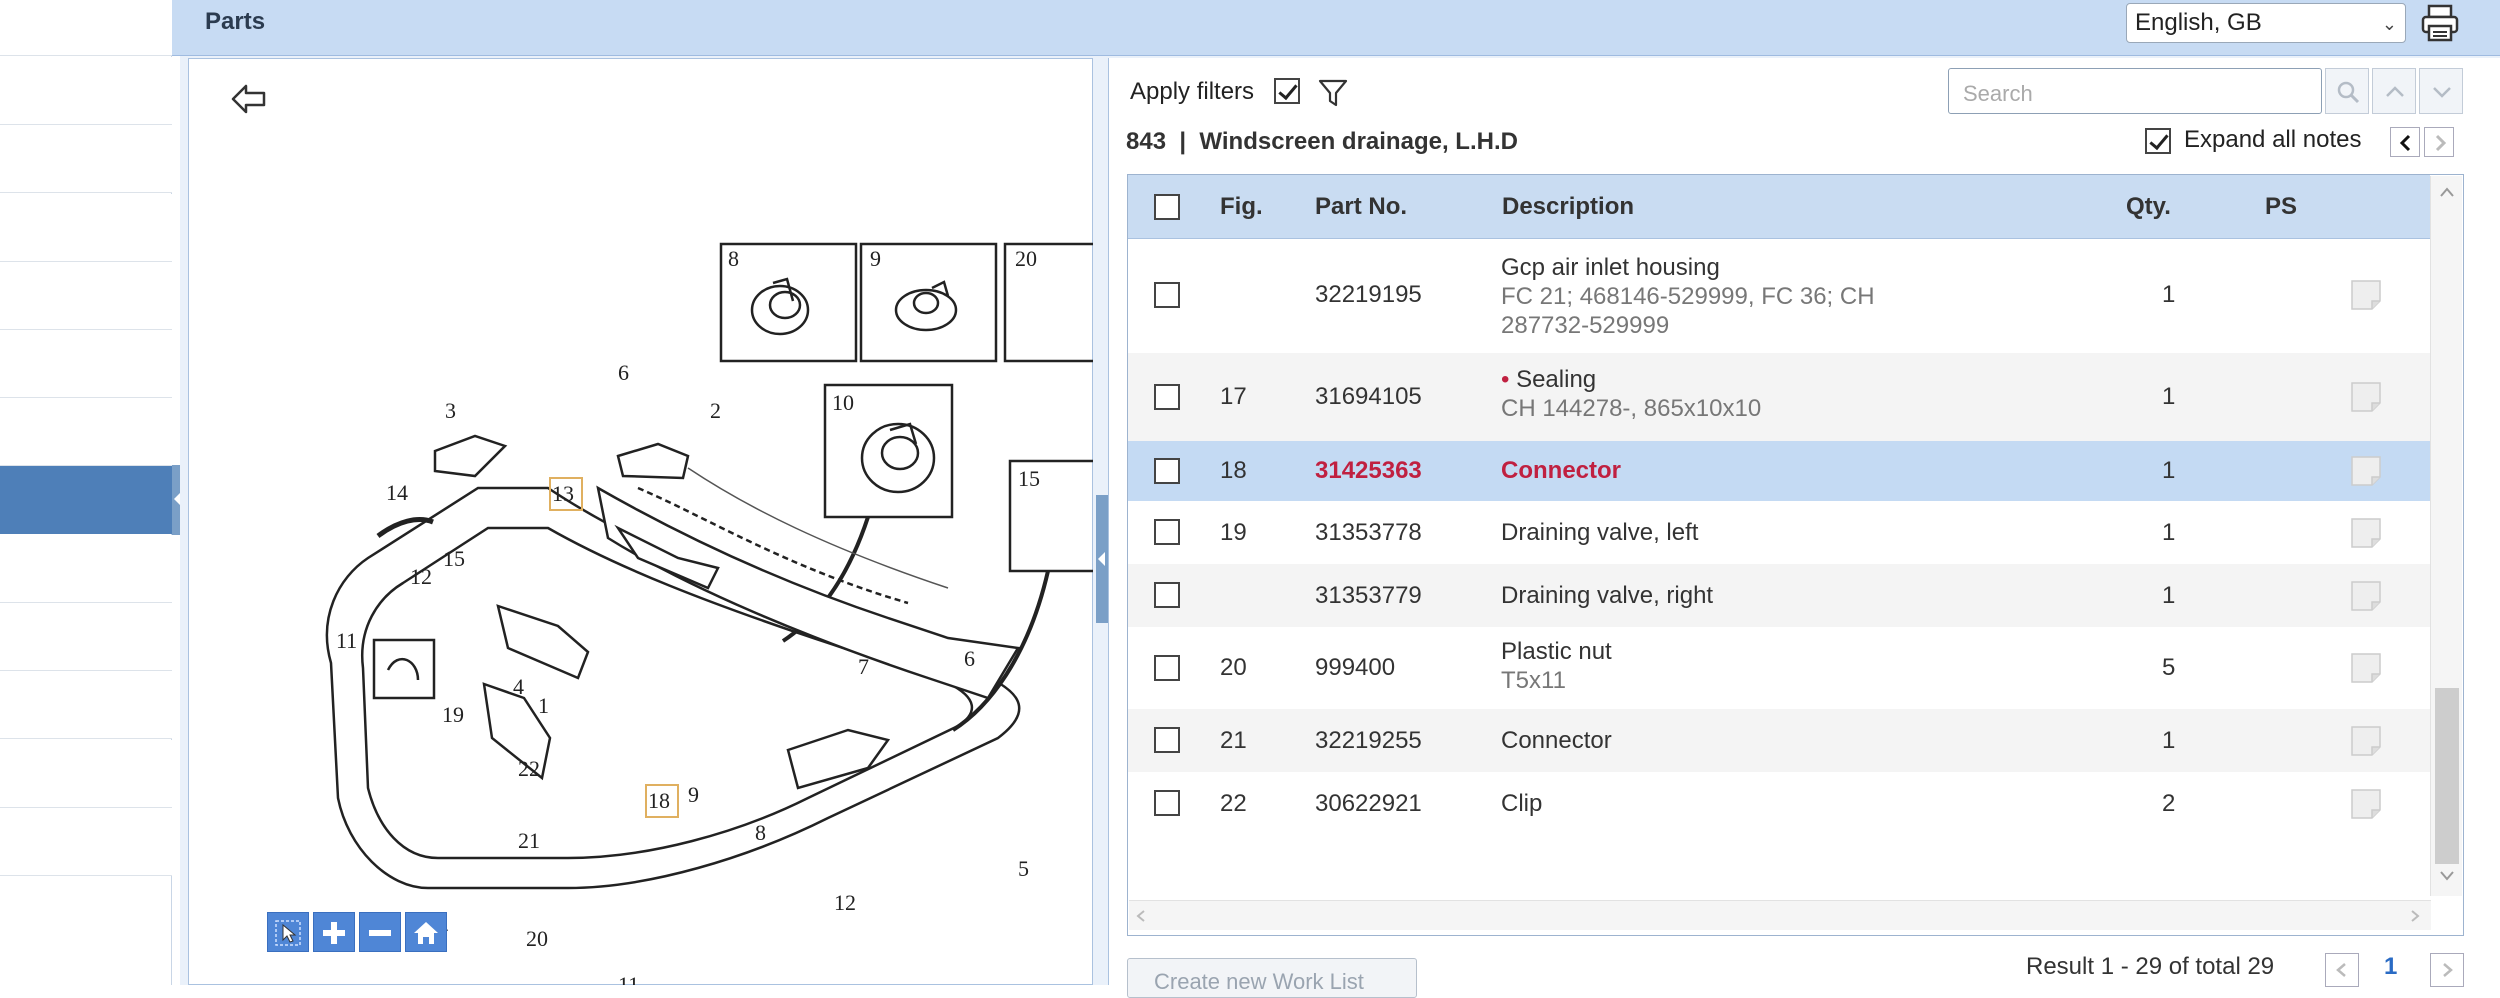 The width and height of the screenshot is (2500, 998). Describe the element at coordinates (628, 978) in the screenshot. I see `callout-label: 11` at that location.